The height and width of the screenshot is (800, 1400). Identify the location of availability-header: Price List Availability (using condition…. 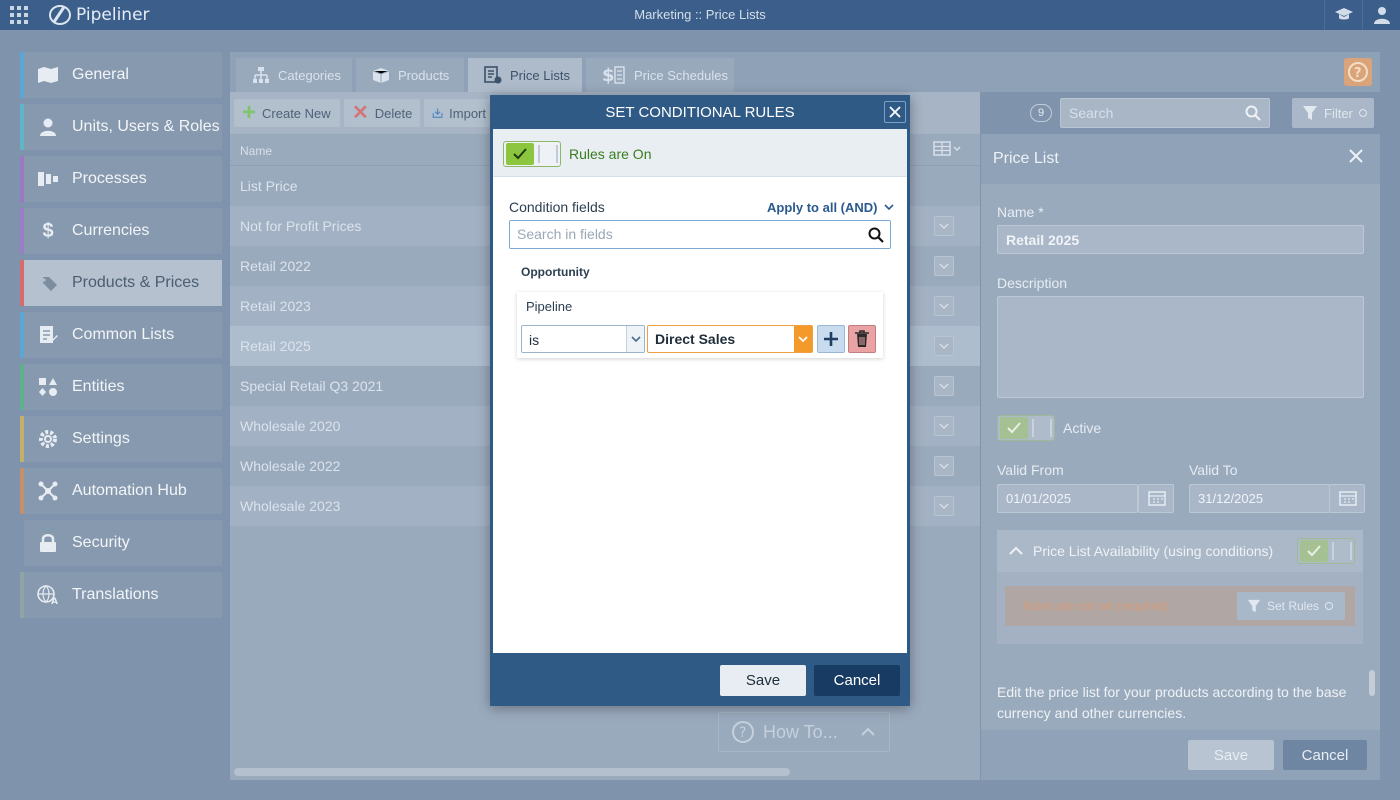
(1180, 551).